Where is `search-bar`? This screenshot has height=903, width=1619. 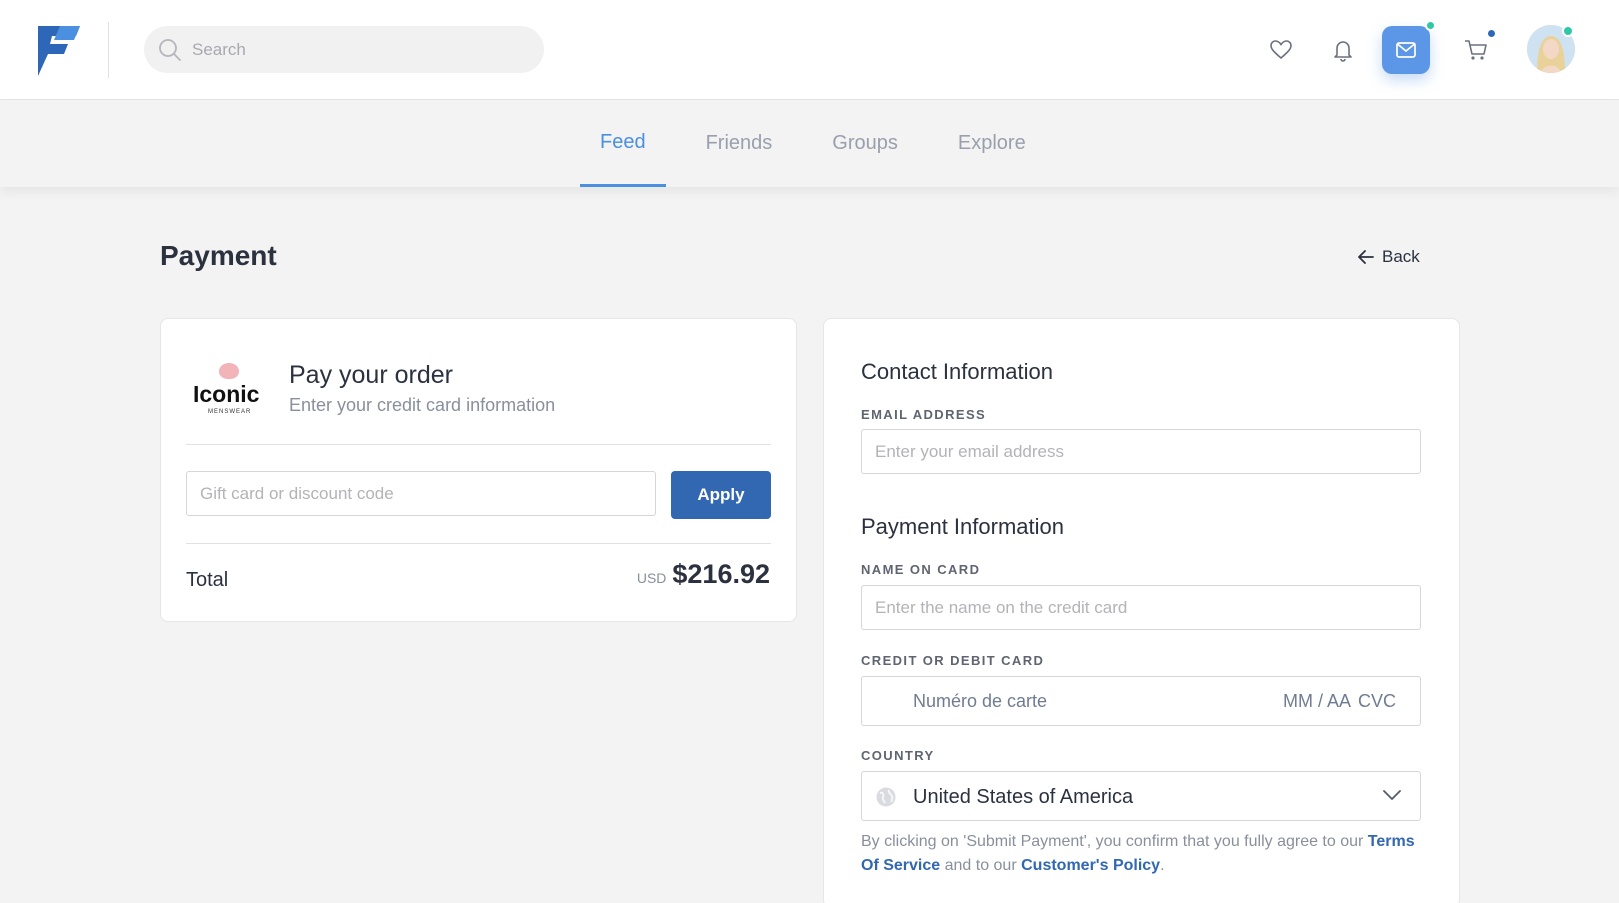
search-bar is located at coordinates (344, 49).